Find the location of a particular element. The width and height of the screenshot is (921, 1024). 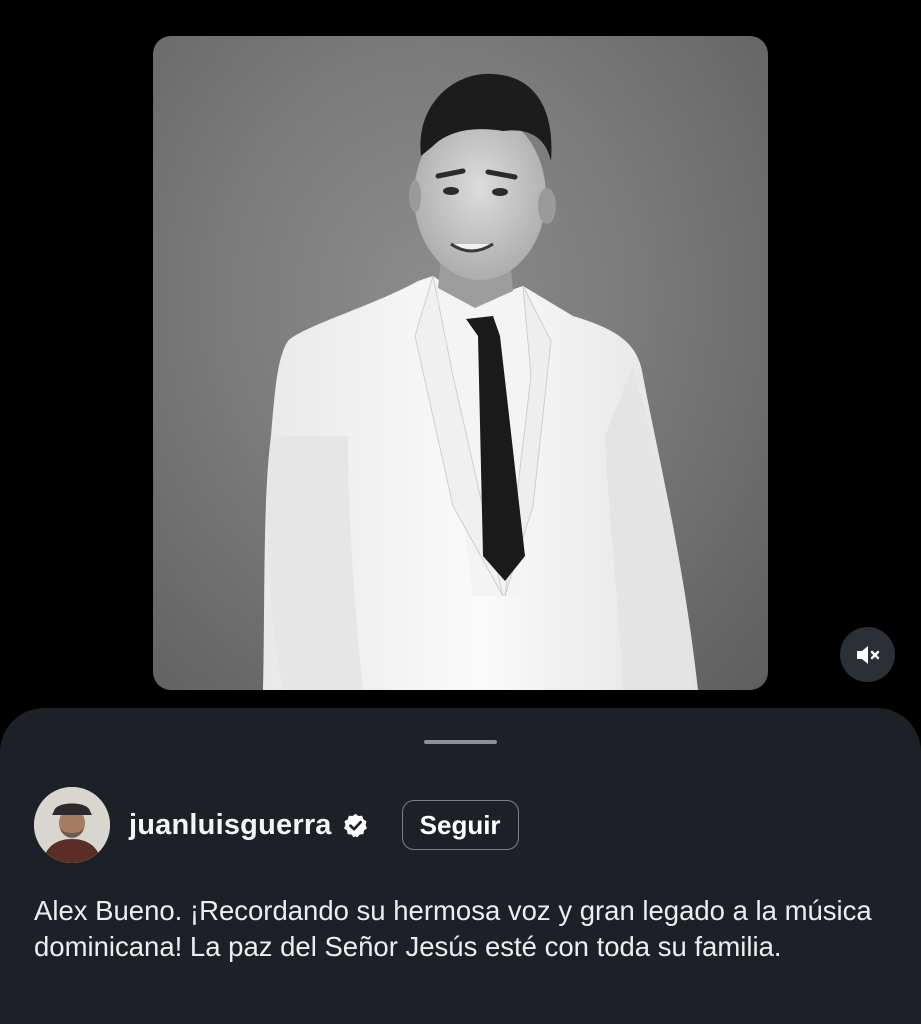

avatar is located at coordinates (72, 825).